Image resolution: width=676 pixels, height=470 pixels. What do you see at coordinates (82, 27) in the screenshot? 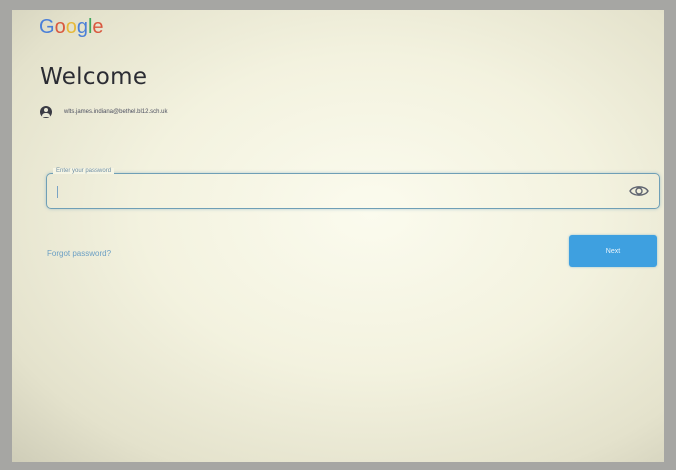
I see `logo-letter: g` at bounding box center [82, 27].